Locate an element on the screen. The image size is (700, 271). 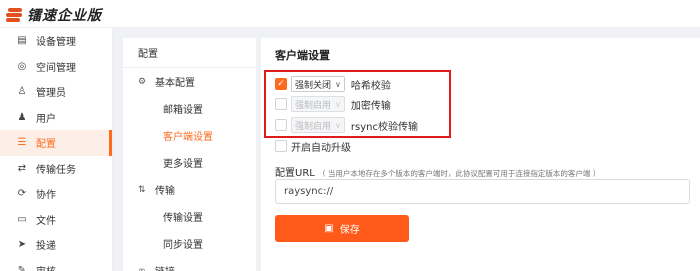
sidebar-item-file: ▭ 文件 is located at coordinates (56, 220).